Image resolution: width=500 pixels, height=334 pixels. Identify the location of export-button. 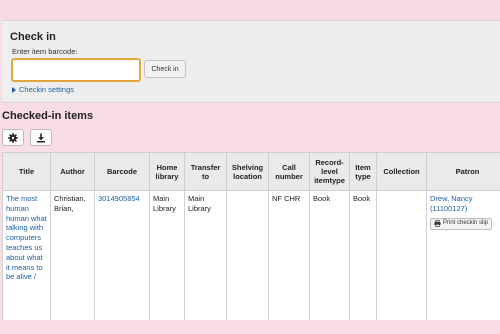
(41, 137).